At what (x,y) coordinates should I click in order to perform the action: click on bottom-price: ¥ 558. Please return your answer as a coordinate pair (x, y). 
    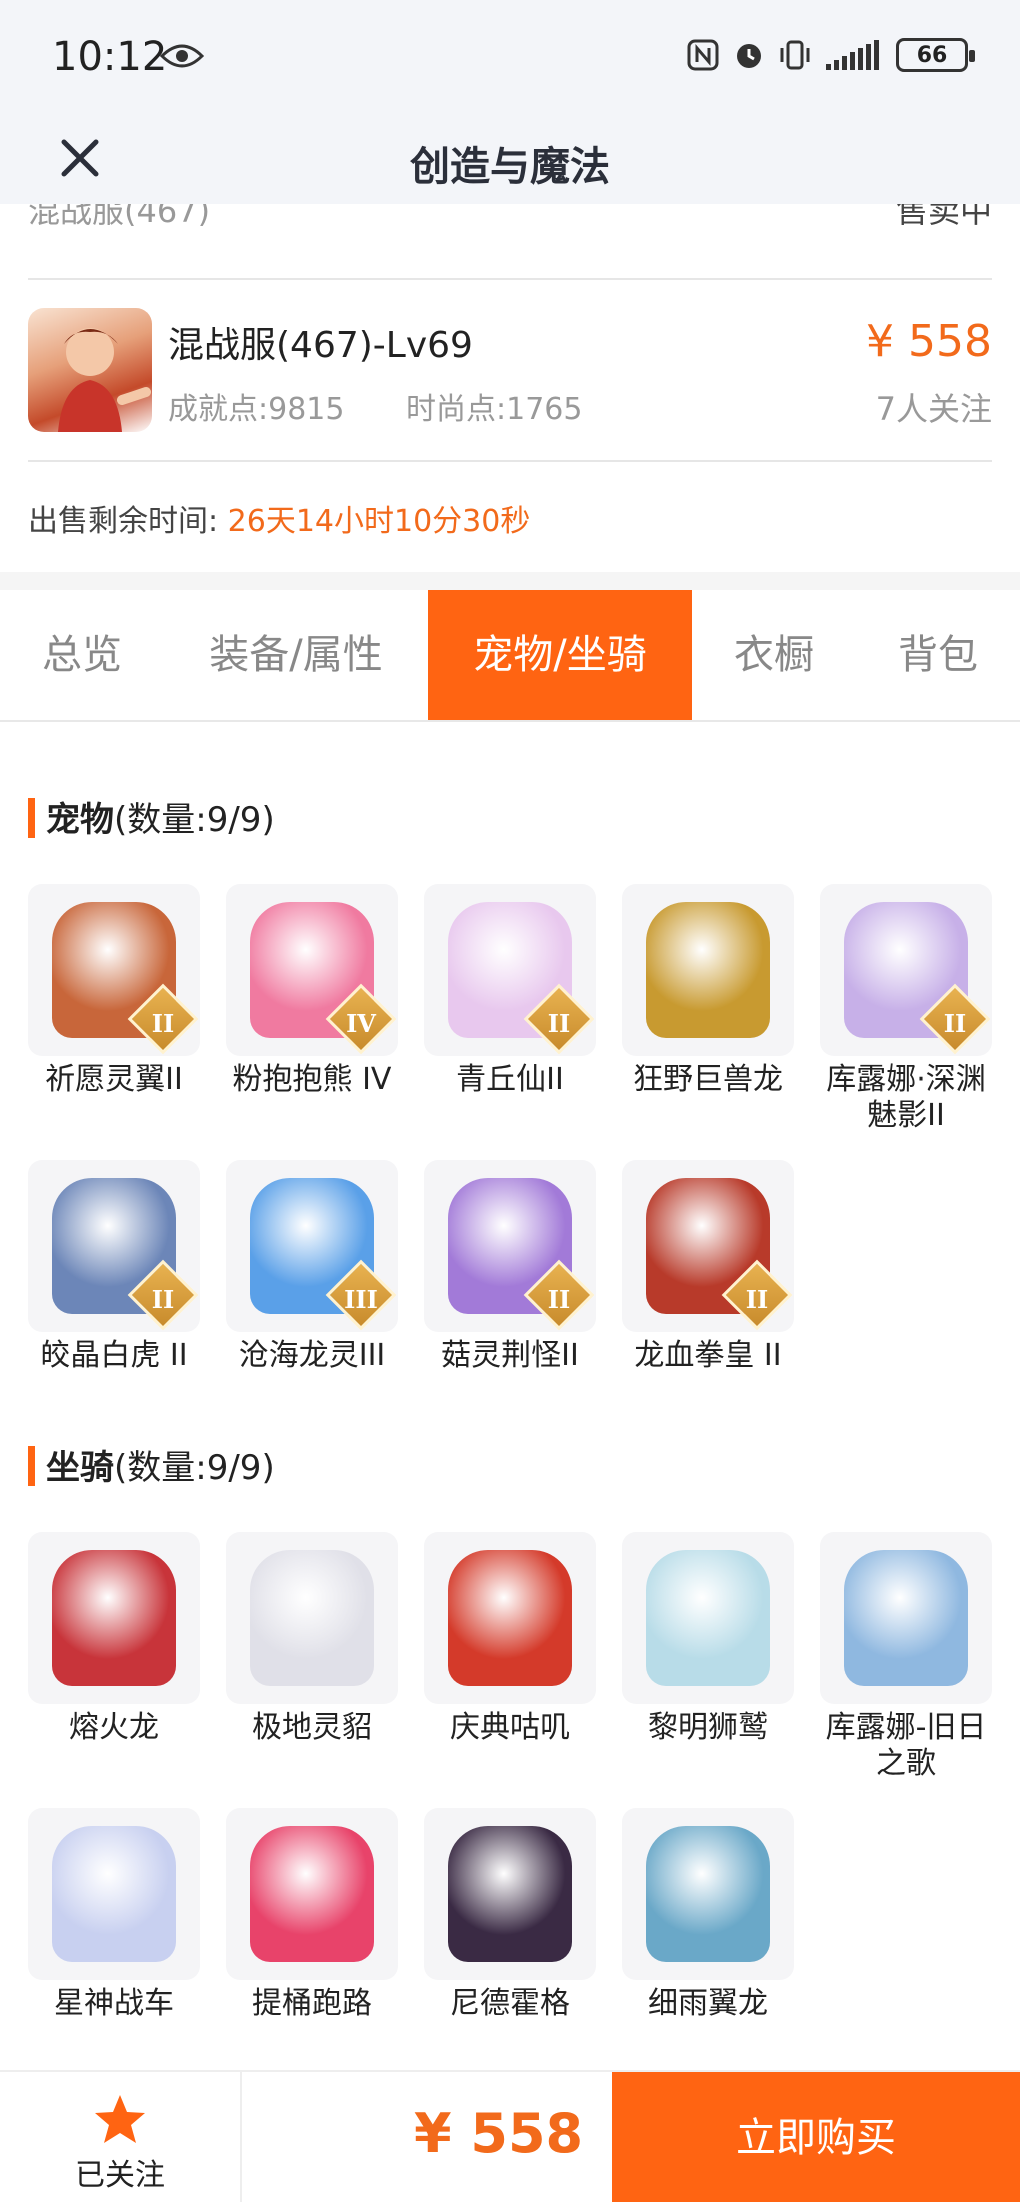
    Looking at the image, I should click on (499, 2133).